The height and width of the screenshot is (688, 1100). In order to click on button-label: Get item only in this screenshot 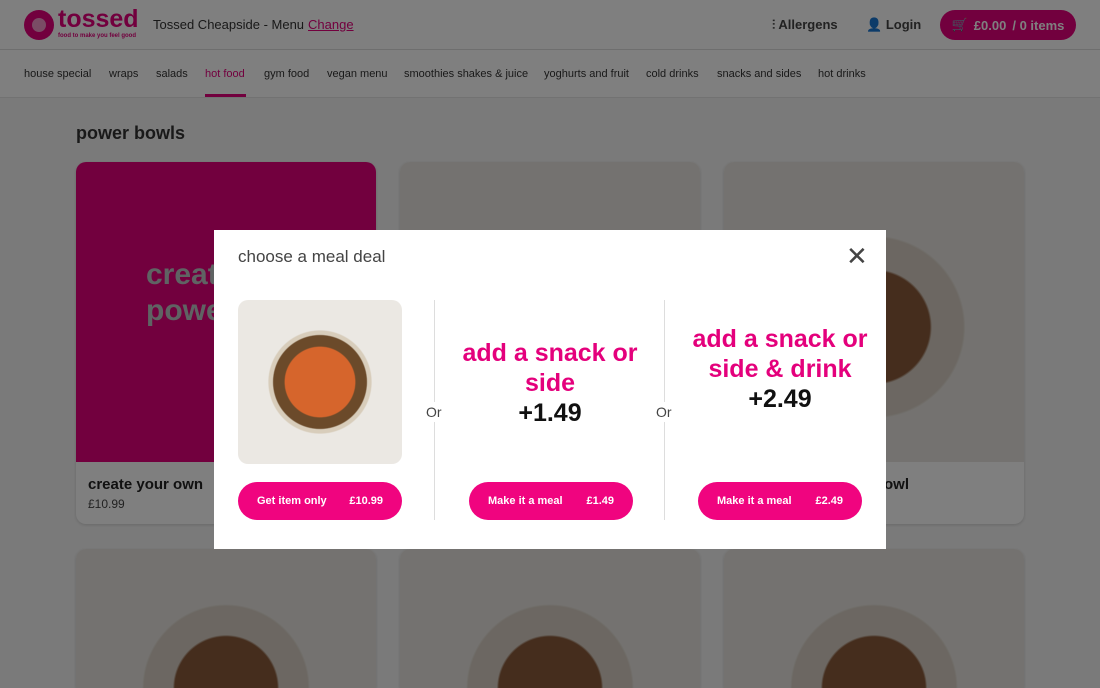, I will do `click(292, 501)`.